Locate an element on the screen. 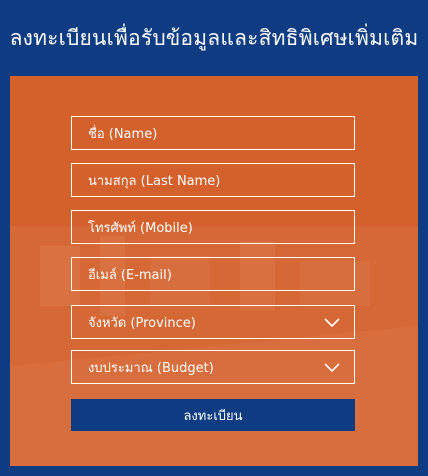 Image resolution: width=428 pixels, height=476 pixels. province-select: จังหวัด (Province) is located at coordinates (213, 322).